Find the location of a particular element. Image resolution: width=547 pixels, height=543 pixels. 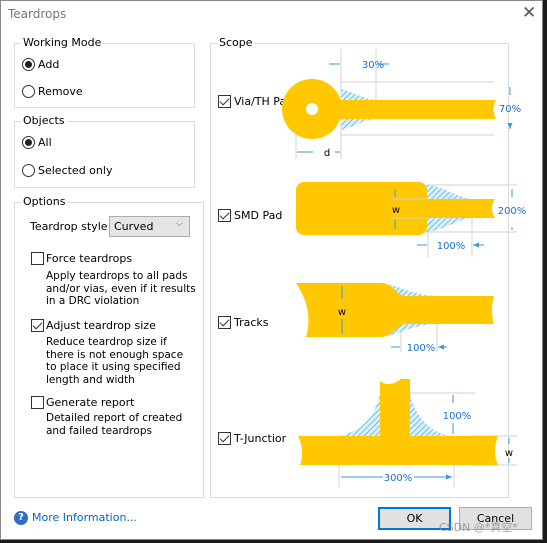

tj-length-label: 300% is located at coordinates (398, 478).